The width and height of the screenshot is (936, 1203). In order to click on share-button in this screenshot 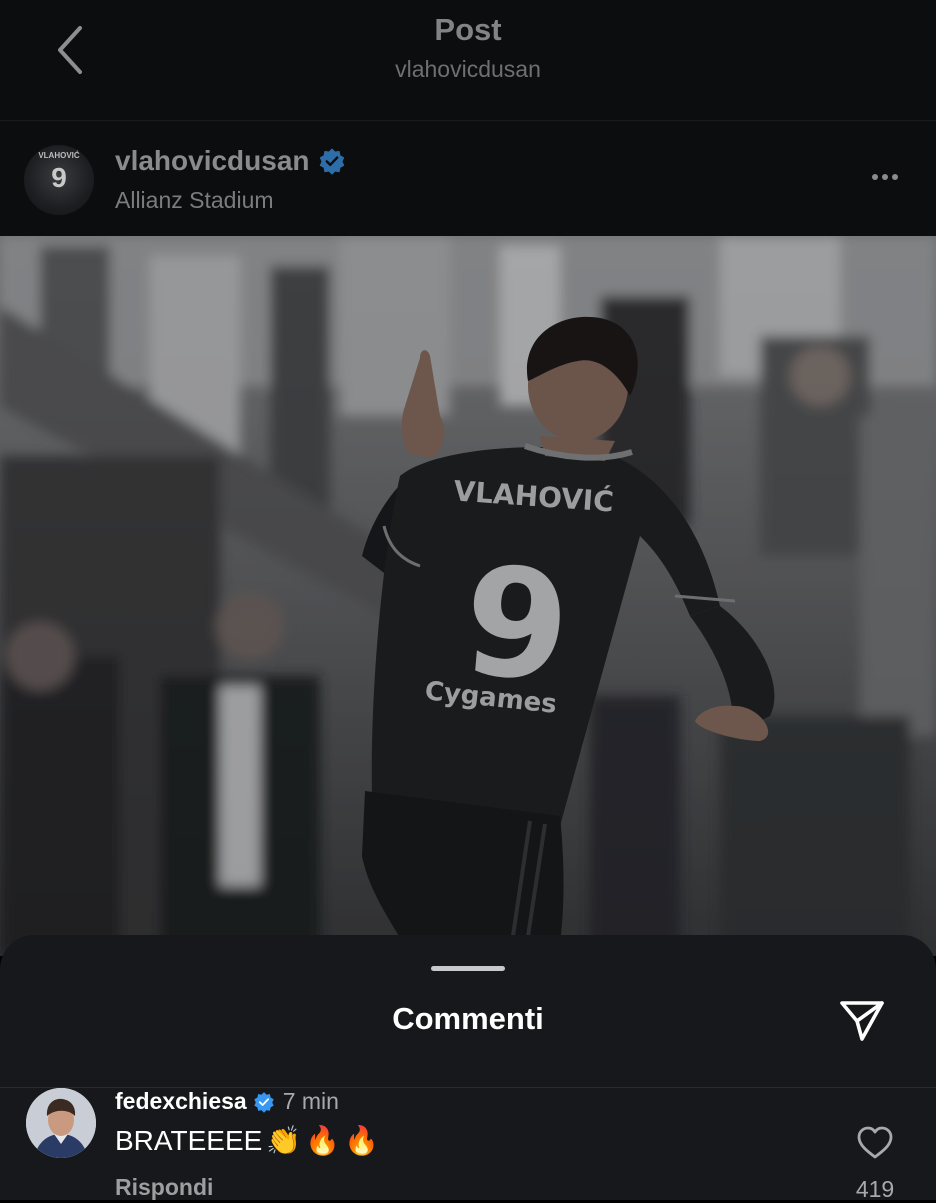, I will do `click(862, 1021)`.